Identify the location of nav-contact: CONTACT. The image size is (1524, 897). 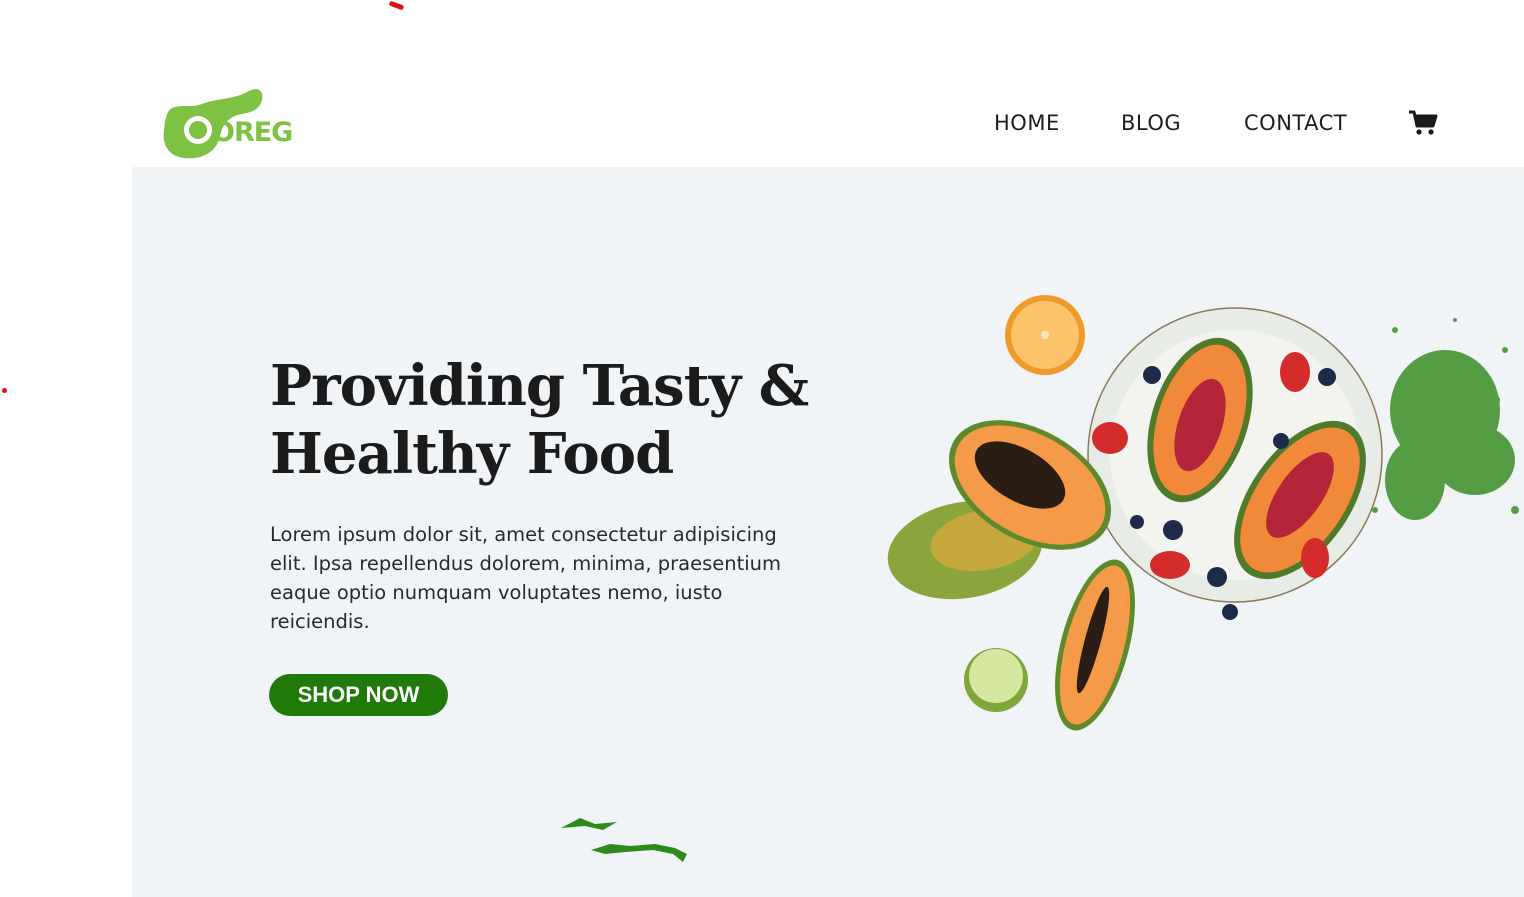
(1295, 123).